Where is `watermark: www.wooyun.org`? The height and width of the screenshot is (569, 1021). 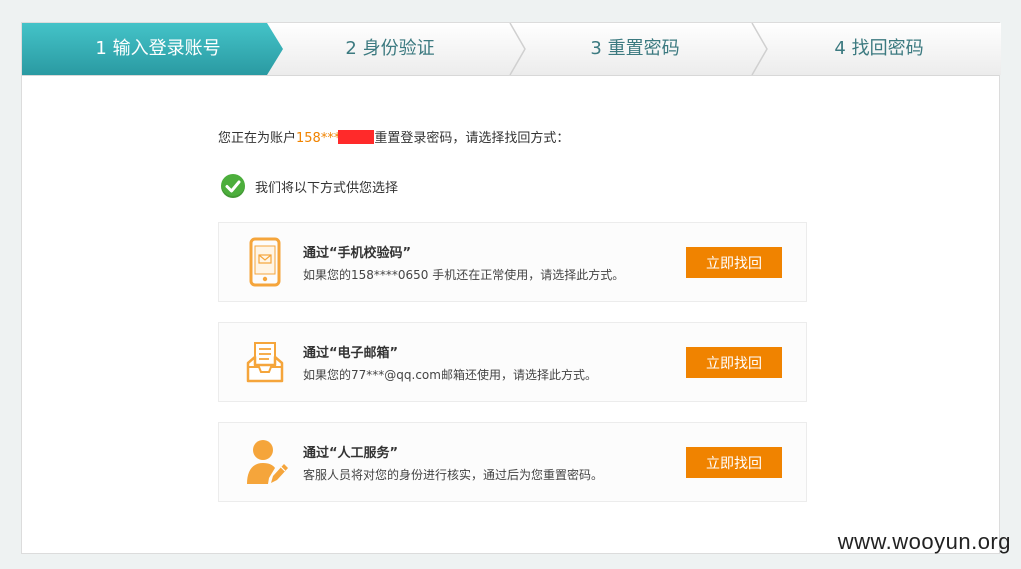
watermark: www.wooyun.org is located at coordinates (924, 541).